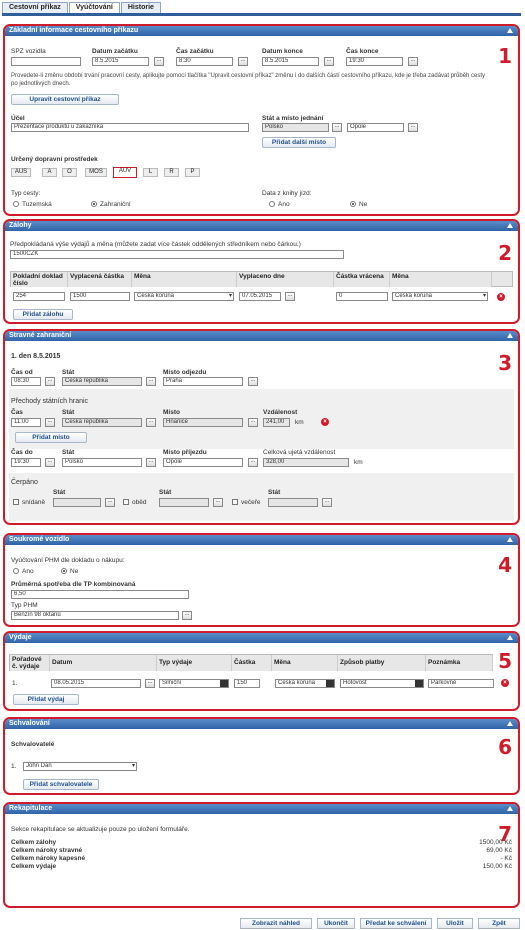  I want to click on datum-konce-input: 8.5.2015, so click(290, 61).